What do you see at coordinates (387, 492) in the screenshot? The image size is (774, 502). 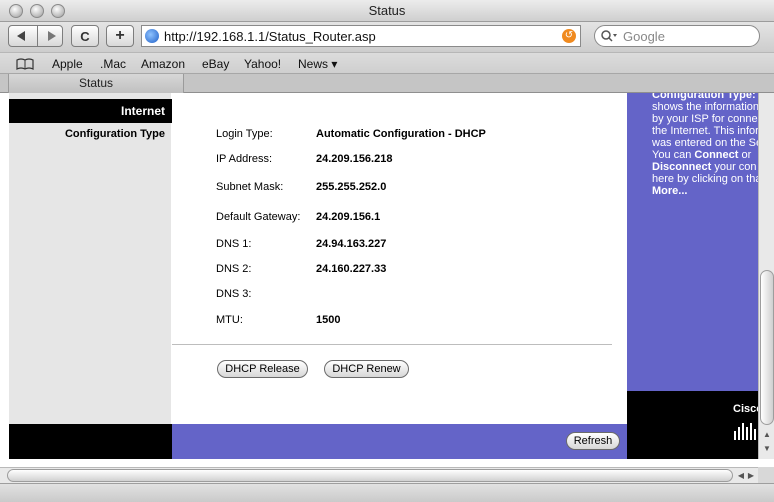 I see `status-bar` at bounding box center [387, 492].